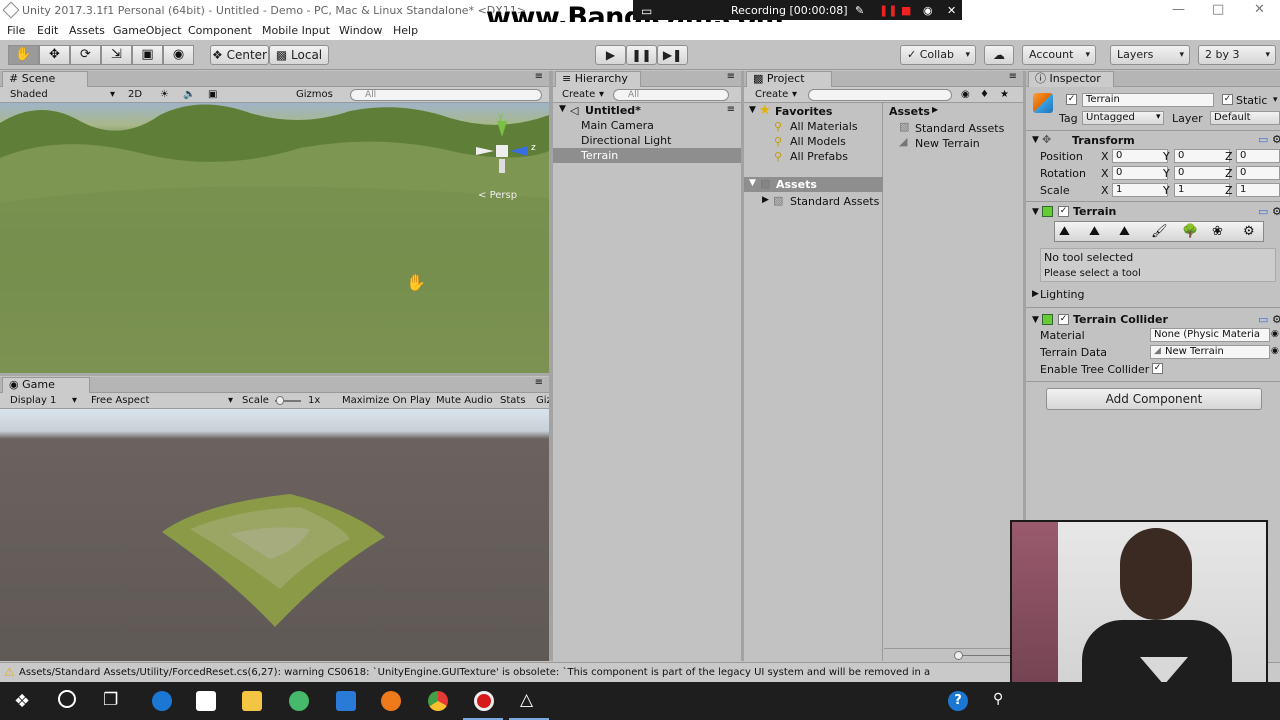 The image size is (1280, 720). Describe the element at coordinates (314, 94) in the screenshot. I see `gizmos-dropdown: Gizmos` at that location.